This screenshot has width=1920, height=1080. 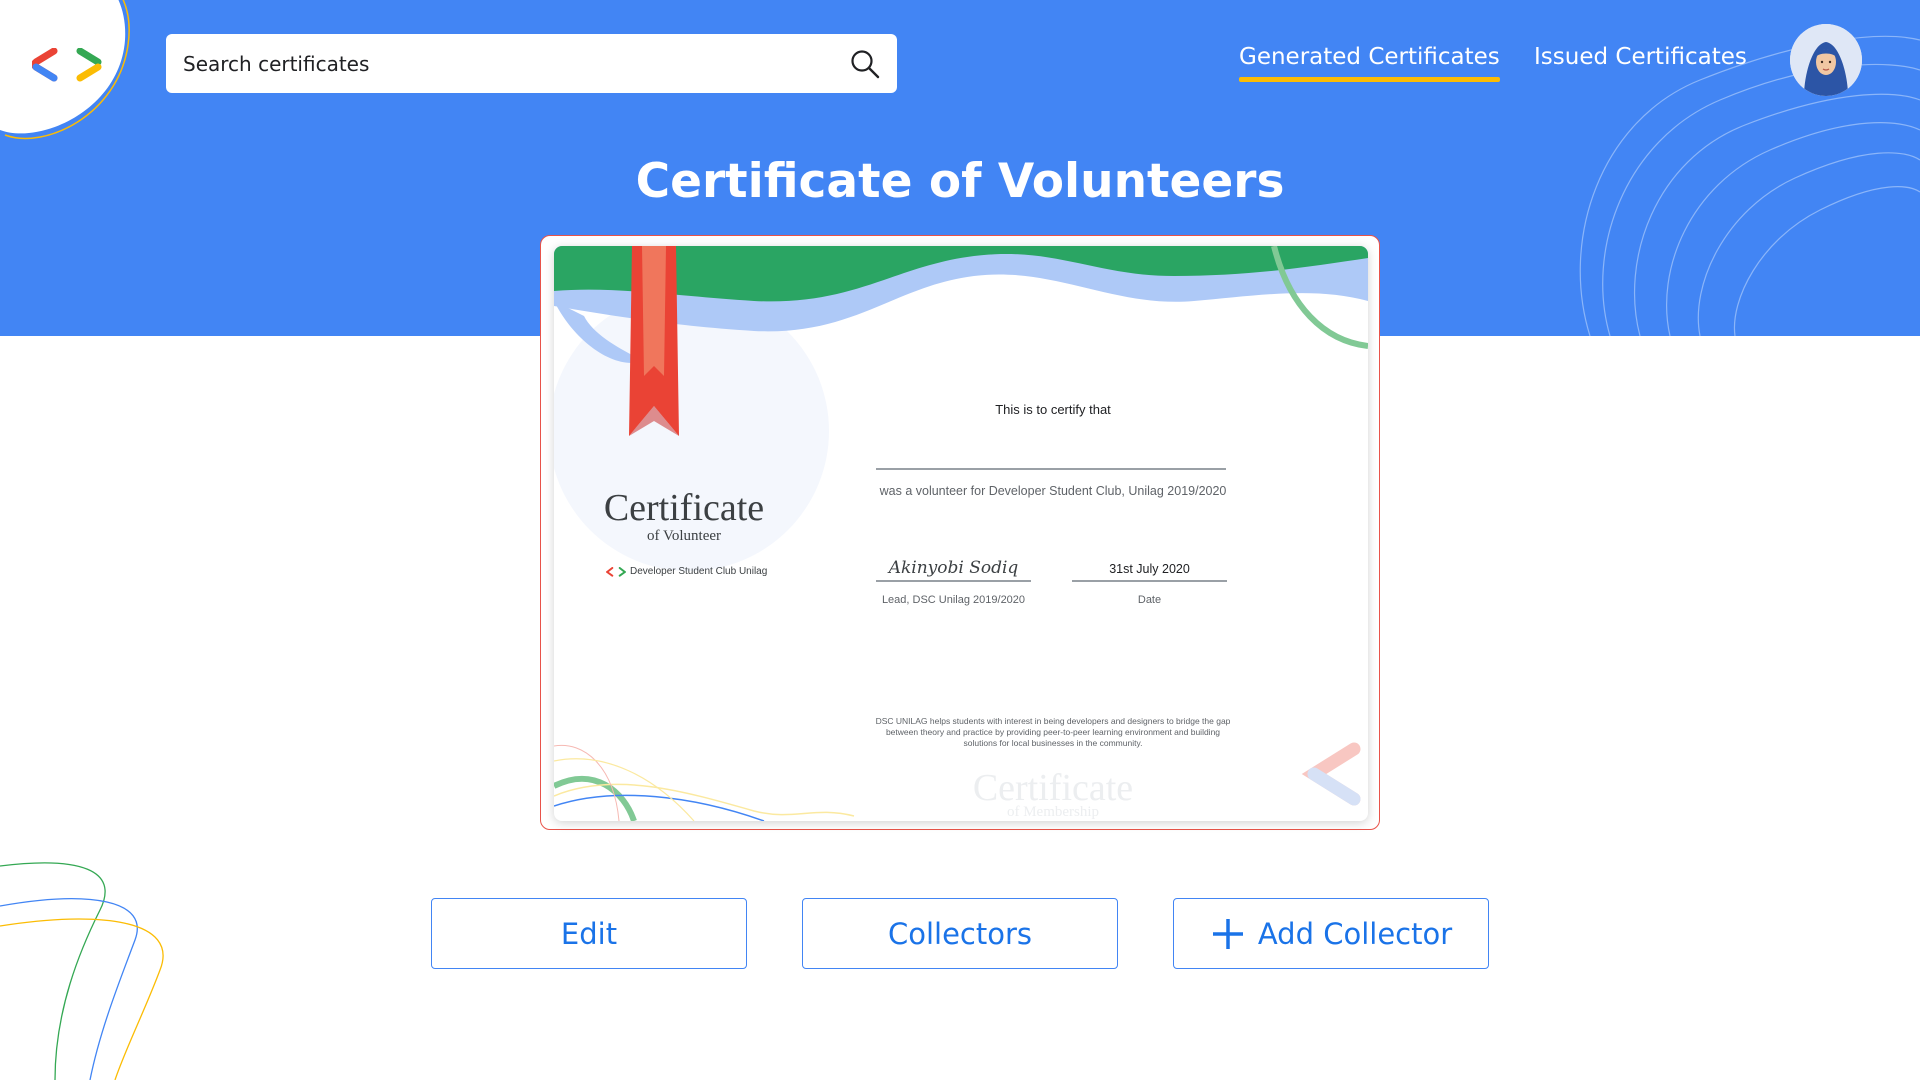 What do you see at coordinates (1149, 569) in the screenshot?
I see `date-value: 31st July 2020` at bounding box center [1149, 569].